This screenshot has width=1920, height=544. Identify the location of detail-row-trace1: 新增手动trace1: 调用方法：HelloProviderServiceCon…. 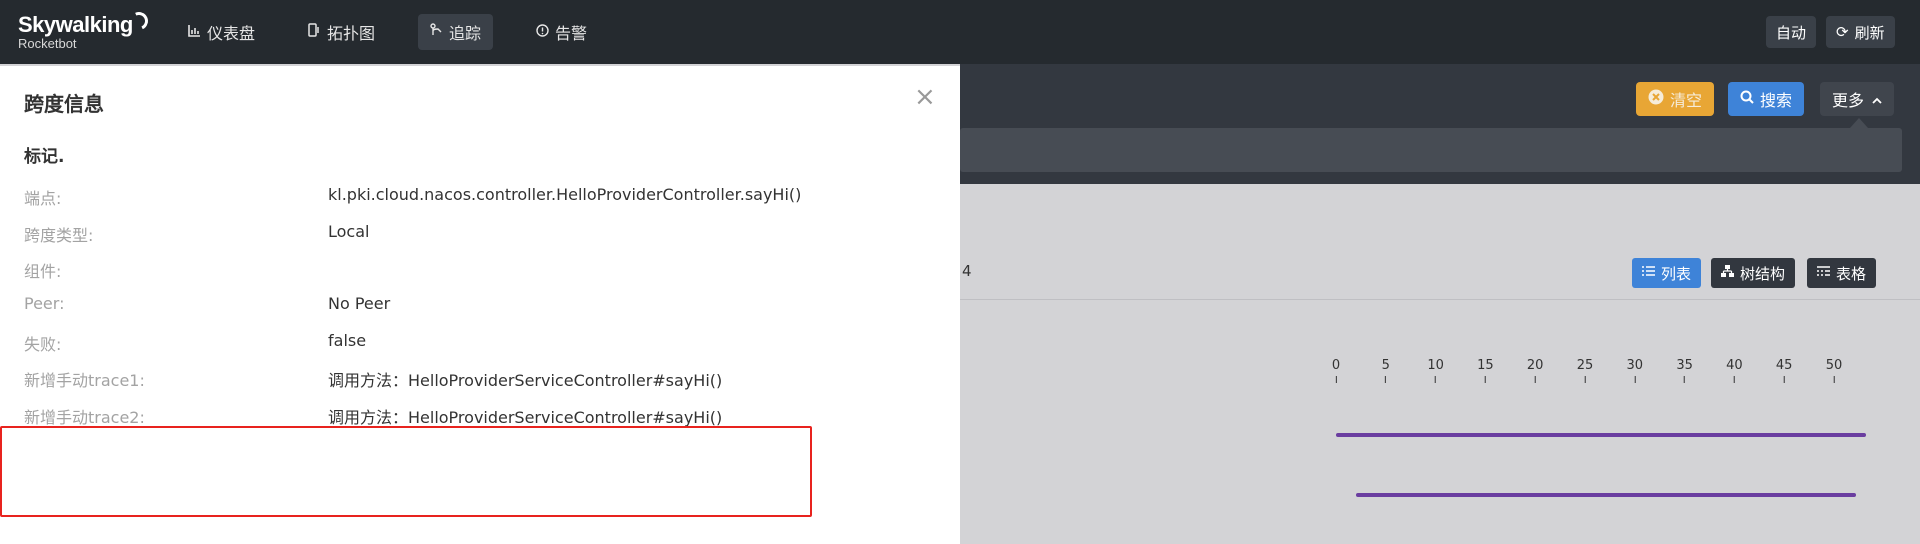
(474, 382).